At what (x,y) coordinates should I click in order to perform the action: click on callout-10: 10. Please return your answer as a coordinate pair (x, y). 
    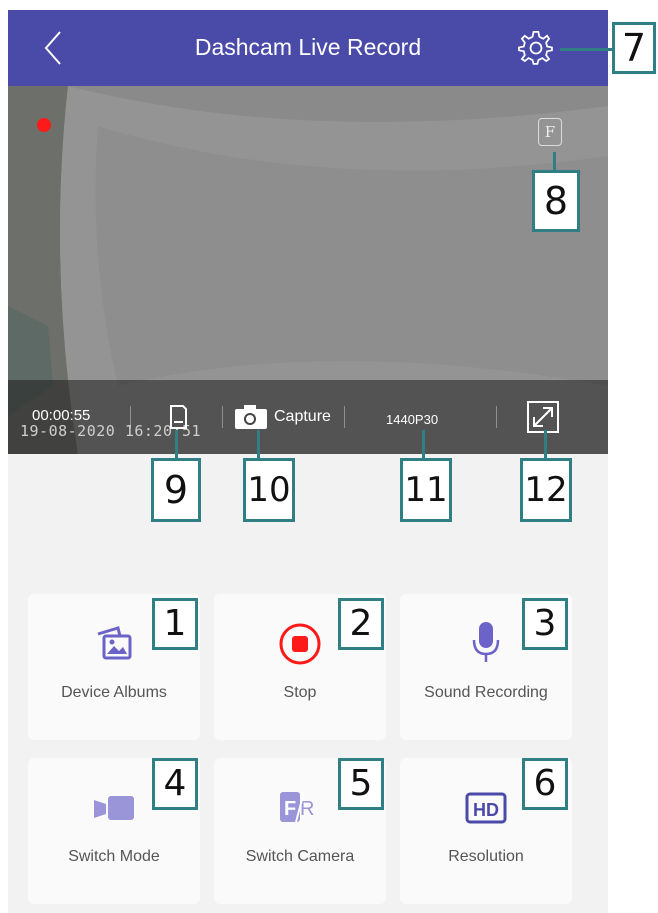
    Looking at the image, I should click on (269, 490).